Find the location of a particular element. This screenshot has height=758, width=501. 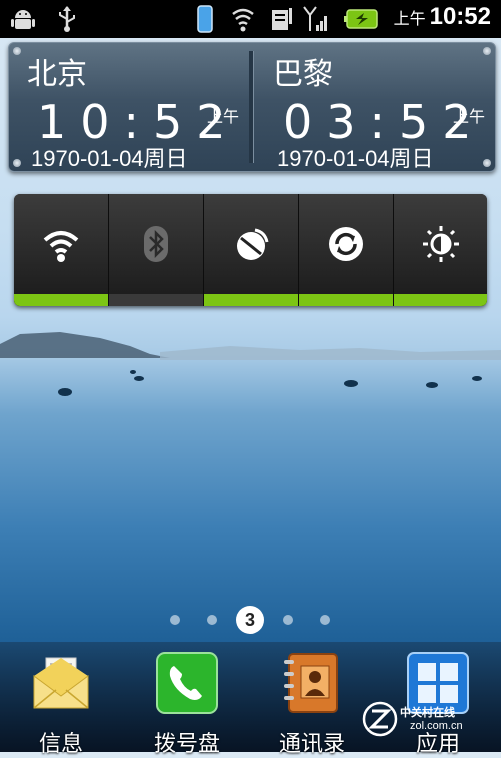

current-page-indicator: 3 is located at coordinates (250, 620).